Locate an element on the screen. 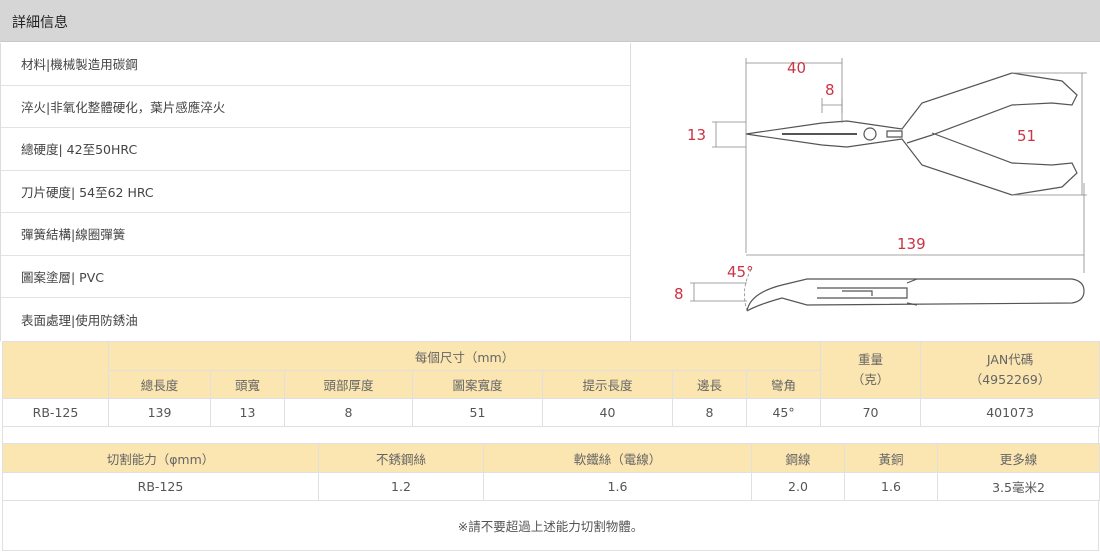 The image size is (1100, 552). cell-jan: 401073 is located at coordinates (1010, 412).